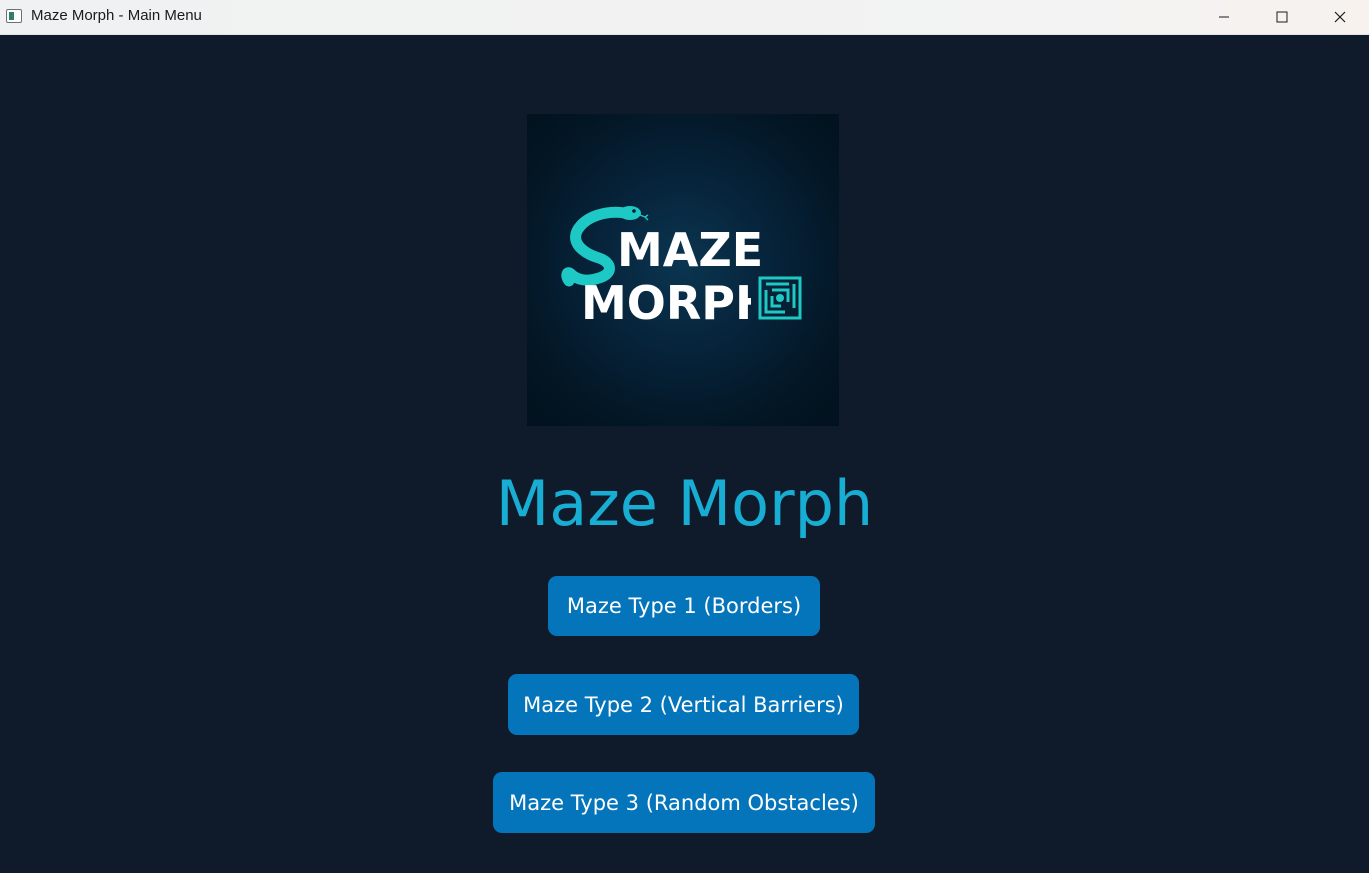 The width and height of the screenshot is (1369, 873). What do you see at coordinates (684, 802) in the screenshot?
I see `maze-type-3-button: Maze Type 3 (Random Obstacles)` at bounding box center [684, 802].